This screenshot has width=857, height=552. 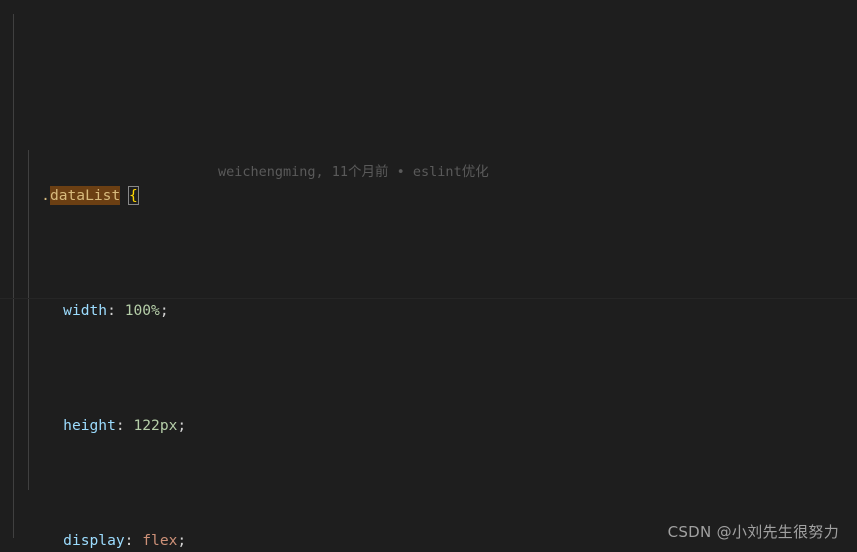 I want to click on value-width: 100%, so click(x=142, y=310).